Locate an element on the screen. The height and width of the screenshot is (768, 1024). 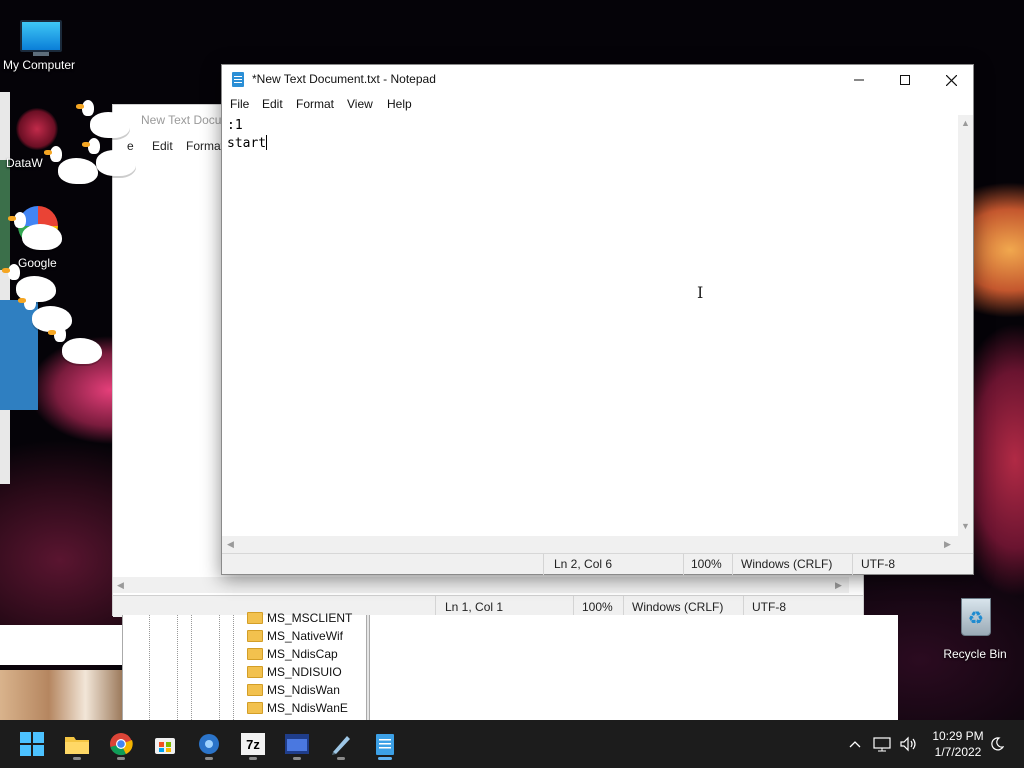
minimize-icon is located at coordinates (859, 80).